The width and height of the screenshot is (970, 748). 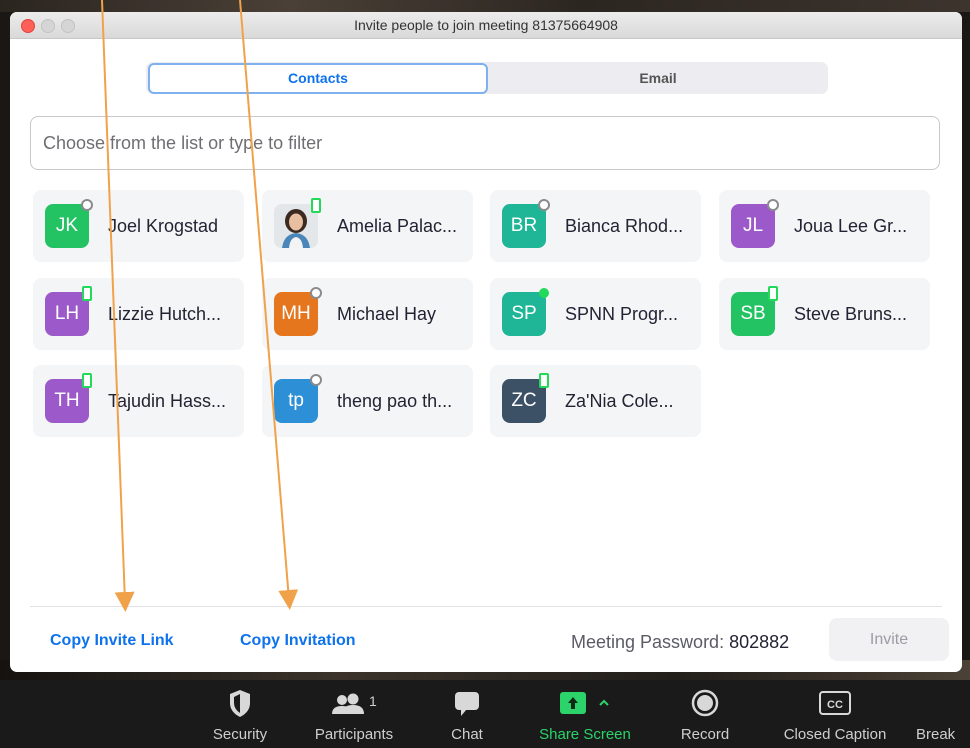 I want to click on avatar: JK, so click(x=67, y=226).